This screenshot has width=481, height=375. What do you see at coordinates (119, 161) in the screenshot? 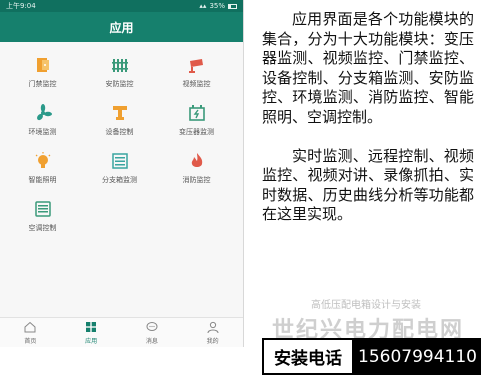
I see `branch-box-icon` at bounding box center [119, 161].